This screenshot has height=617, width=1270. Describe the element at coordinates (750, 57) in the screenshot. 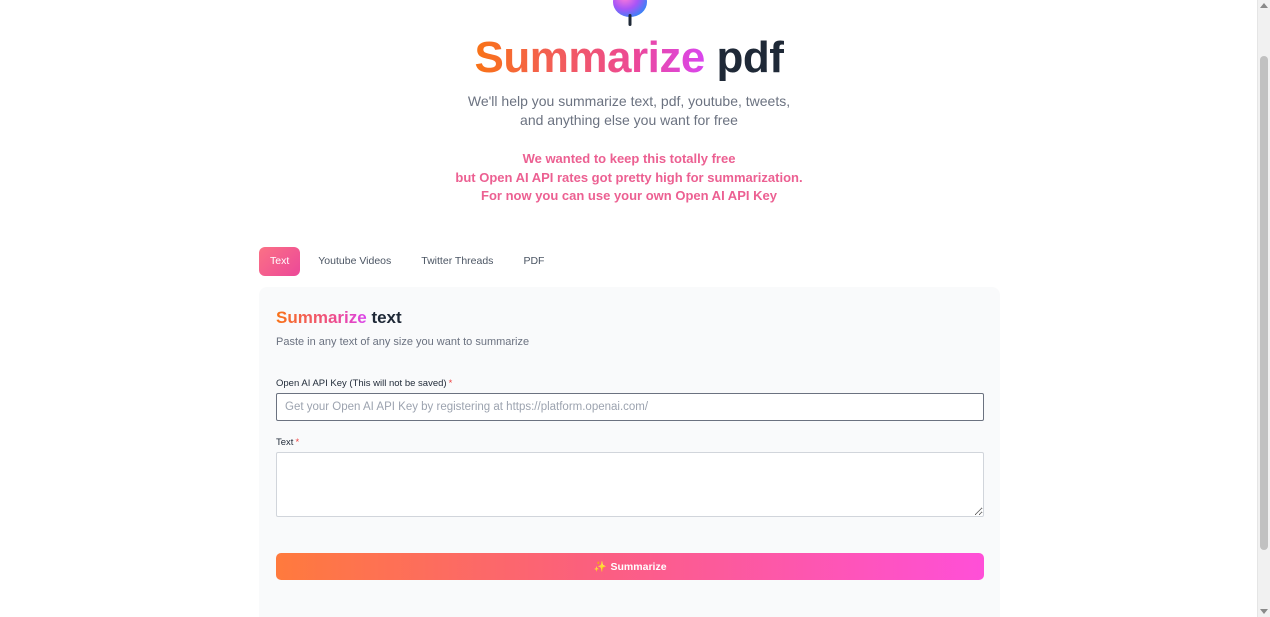

I see `page-title-rest: pdf` at that location.